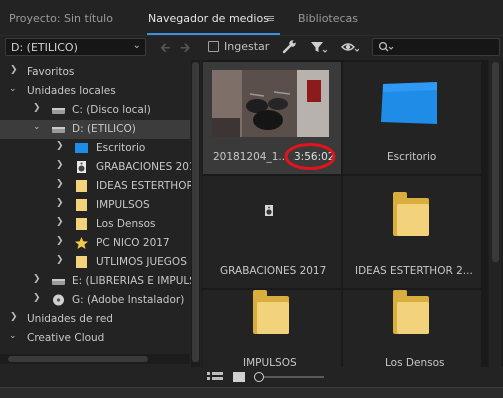  I want to click on tree-item-favorites: ❯ Favoritos, so click(95, 72).